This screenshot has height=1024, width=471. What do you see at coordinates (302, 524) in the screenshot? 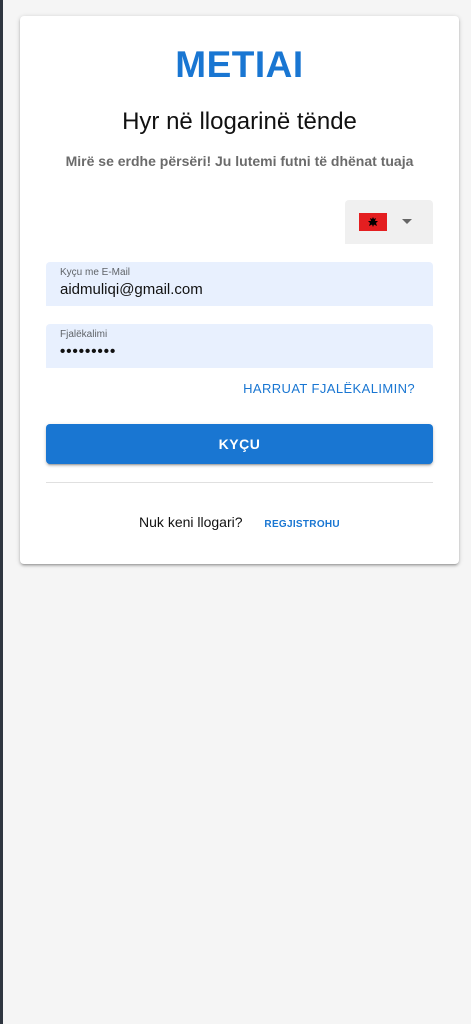
I see `register-link: REGJISTROHU` at bounding box center [302, 524].